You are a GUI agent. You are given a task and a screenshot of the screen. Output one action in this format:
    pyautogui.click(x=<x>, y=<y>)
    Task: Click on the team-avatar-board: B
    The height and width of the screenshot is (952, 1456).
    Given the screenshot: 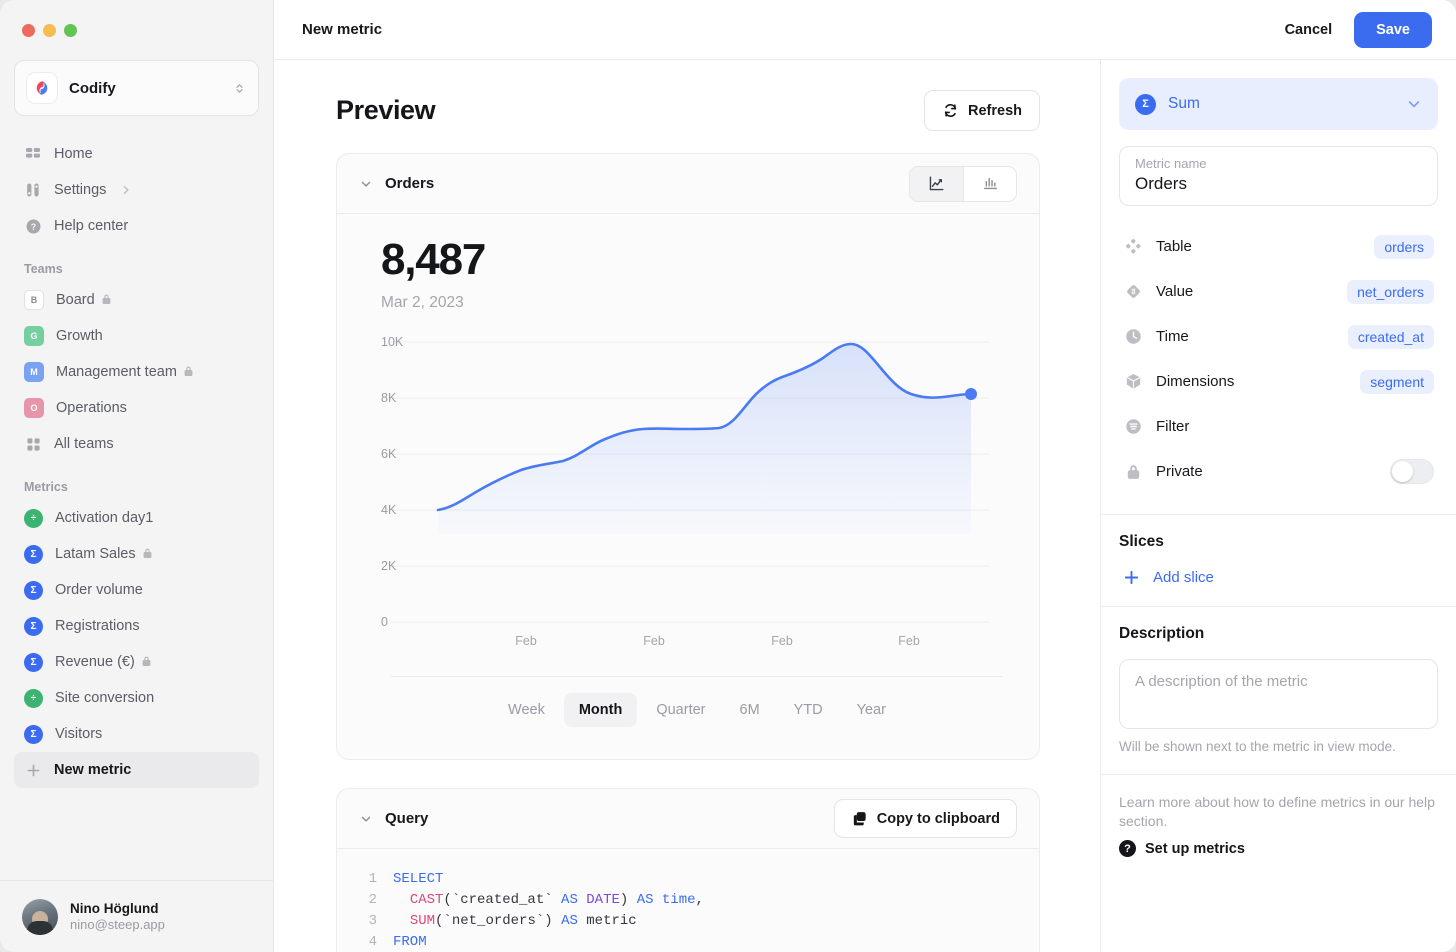 What is the action you would take?
    pyautogui.click(x=34, y=300)
    